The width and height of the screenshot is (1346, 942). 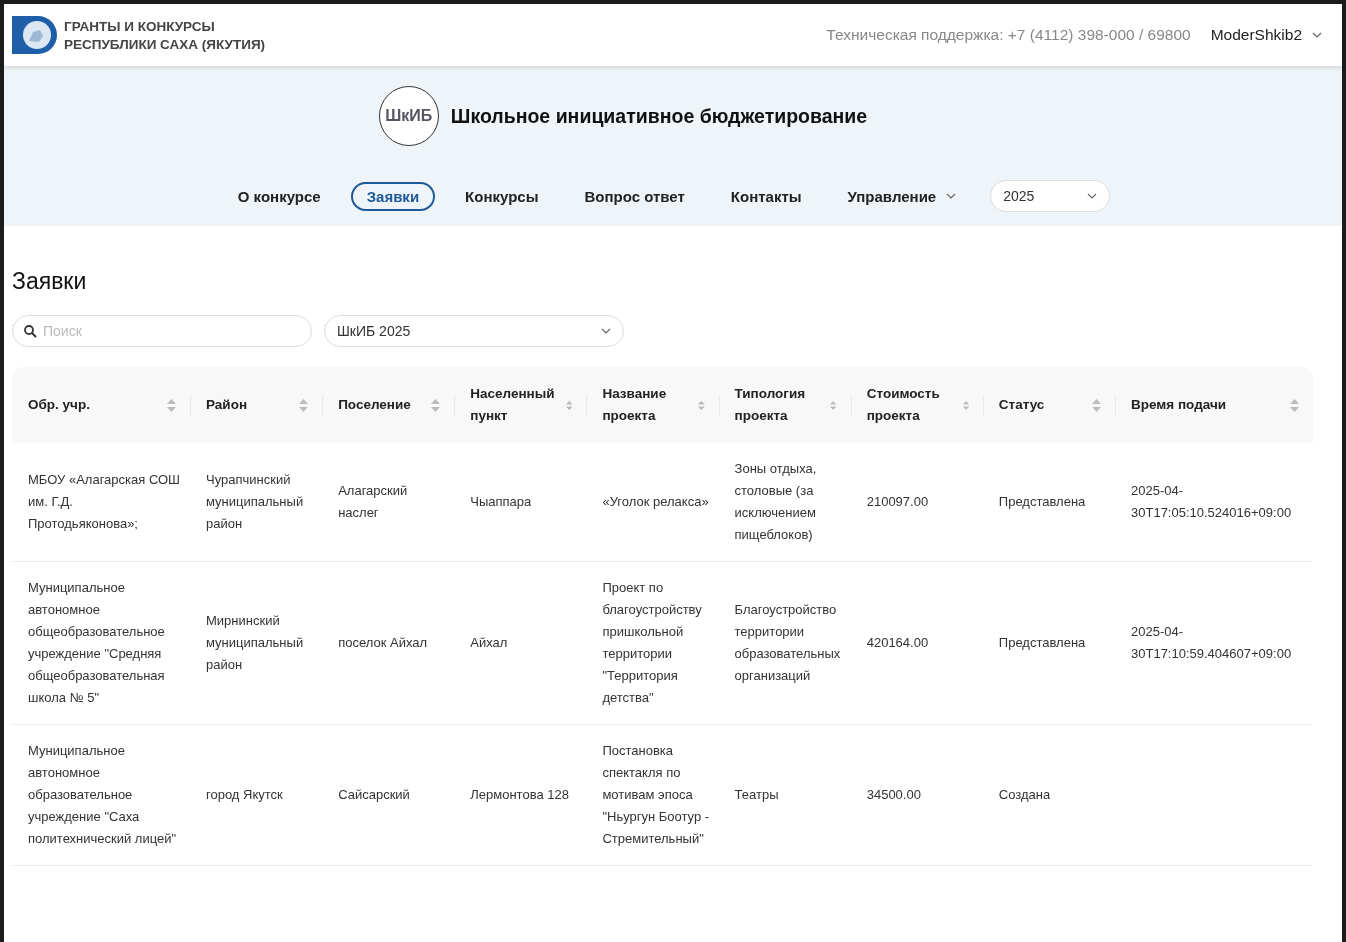 What do you see at coordinates (374, 405) in the screenshot?
I see `column-header: Поселение` at bounding box center [374, 405].